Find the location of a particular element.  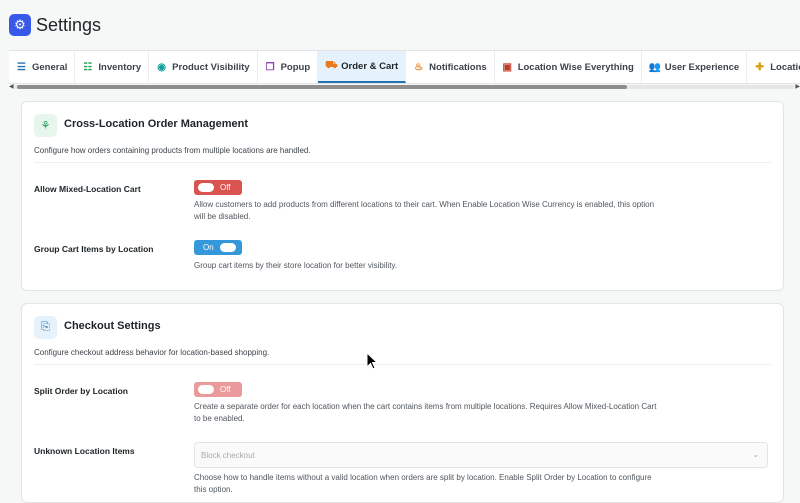

tab-notifications: ♨ Notifications is located at coordinates (450, 67).